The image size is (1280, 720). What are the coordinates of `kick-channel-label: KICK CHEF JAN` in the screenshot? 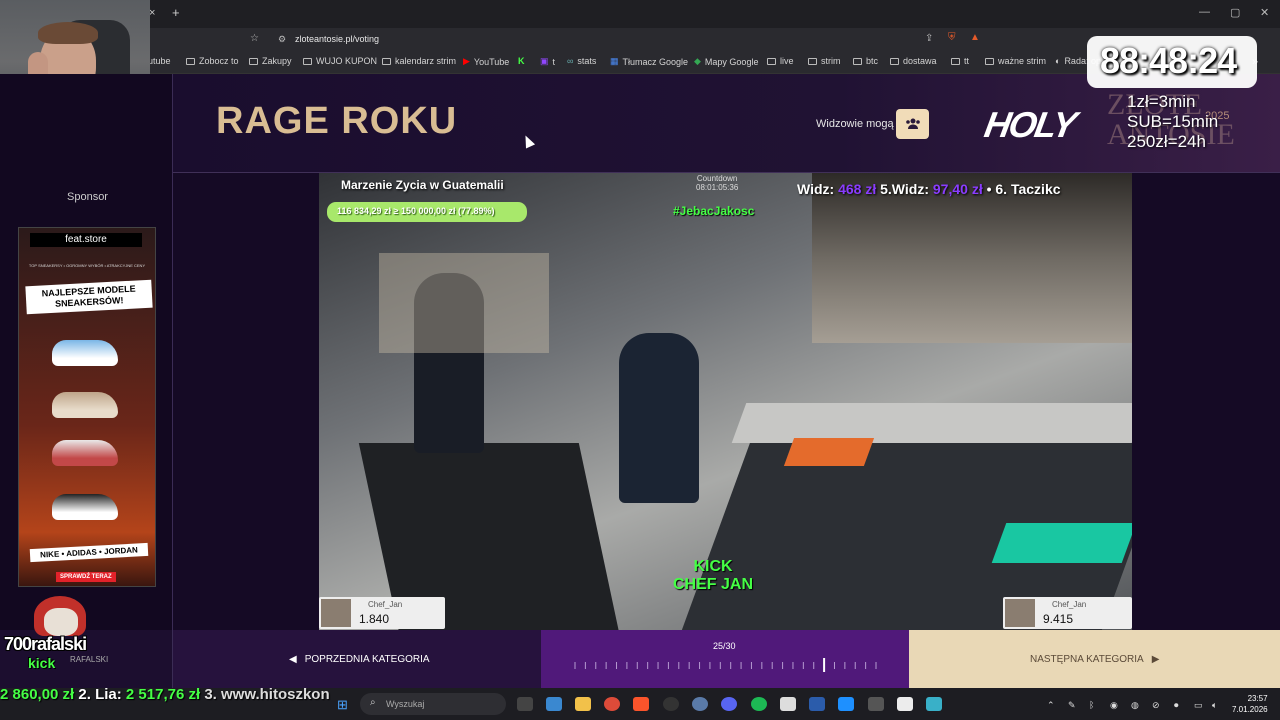 It's located at (713, 575).